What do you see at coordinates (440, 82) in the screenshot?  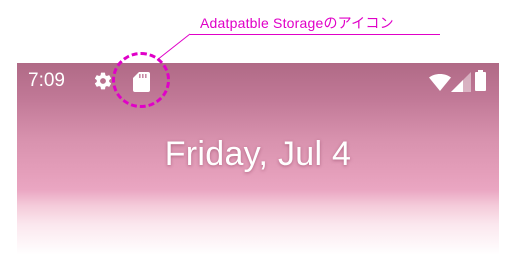 I see `wifi-icon` at bounding box center [440, 82].